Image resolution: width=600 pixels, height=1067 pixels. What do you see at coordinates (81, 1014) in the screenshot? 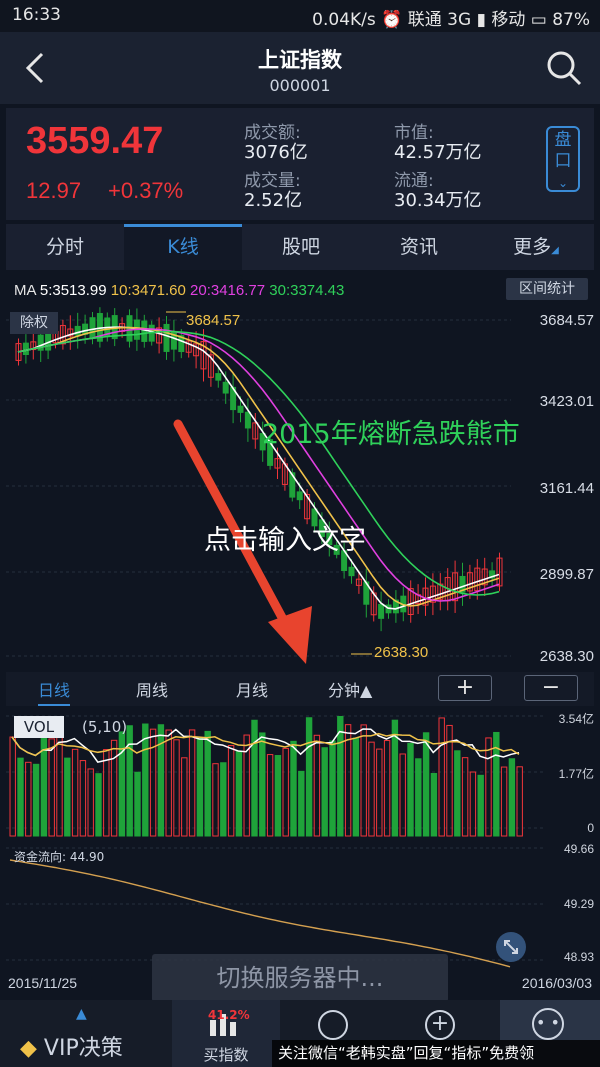
I see `chevron-up-icon: ▲` at bounding box center [81, 1014].